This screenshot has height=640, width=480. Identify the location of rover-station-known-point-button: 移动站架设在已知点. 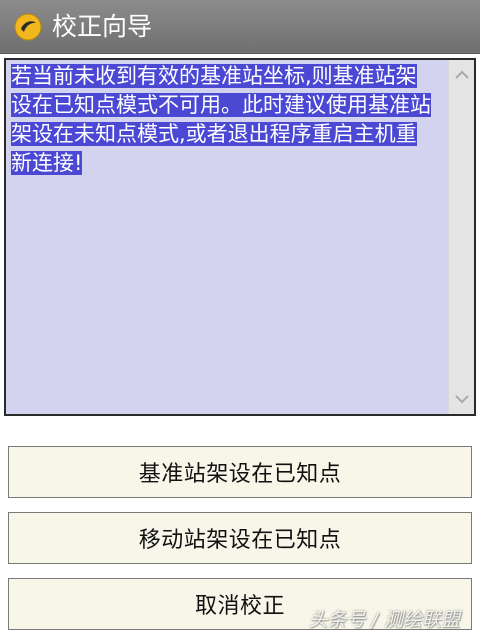
(240, 538).